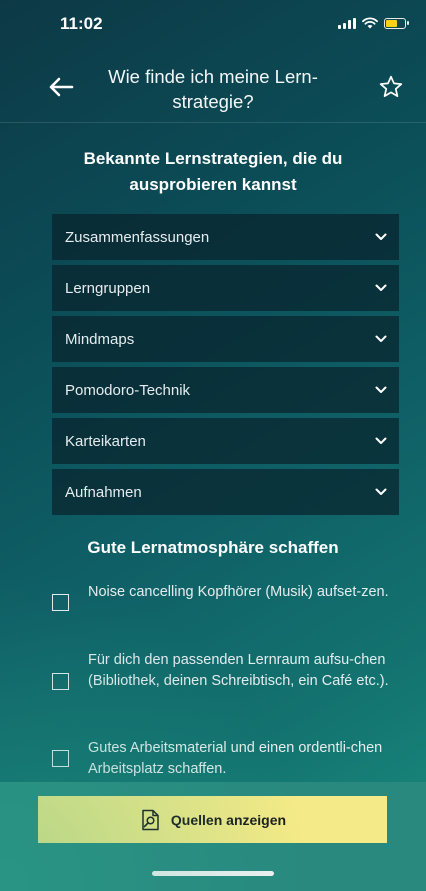 Image resolution: width=426 pixels, height=891 pixels. I want to click on cellular-signal-icon, so click(347, 23).